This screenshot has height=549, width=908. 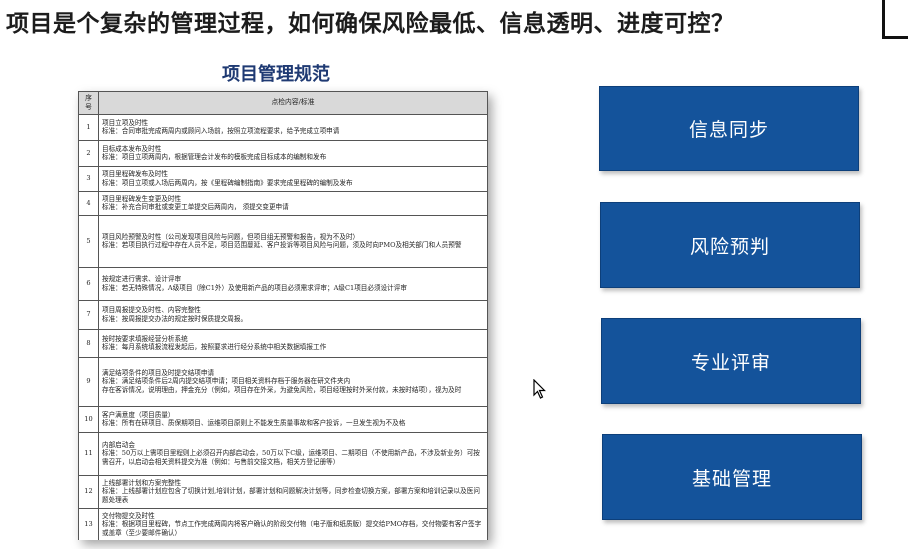 What do you see at coordinates (88, 343) in the screenshot?
I see `row-number: 8` at bounding box center [88, 343].